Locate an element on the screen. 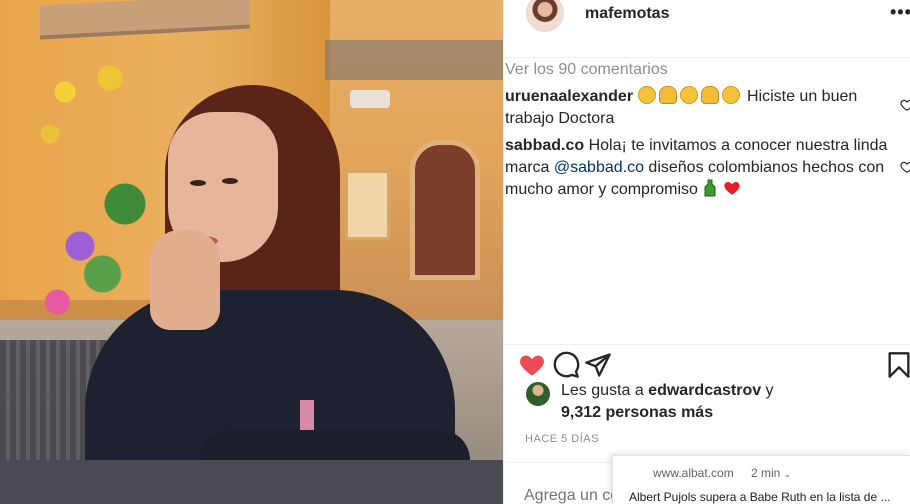 This screenshot has width=910, height=504. liker-avatar is located at coordinates (538, 394).